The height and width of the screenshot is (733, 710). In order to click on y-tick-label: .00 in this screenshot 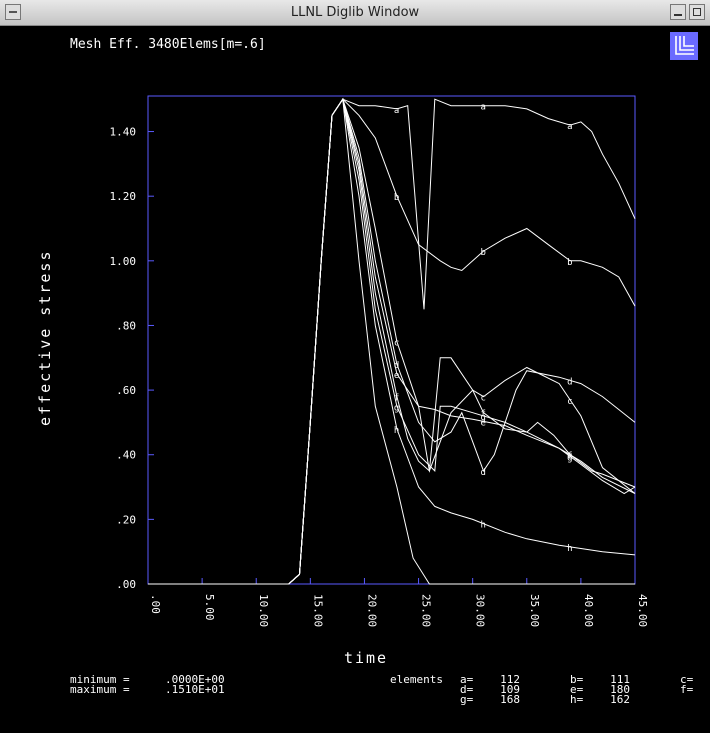, I will do `click(126, 584)`.